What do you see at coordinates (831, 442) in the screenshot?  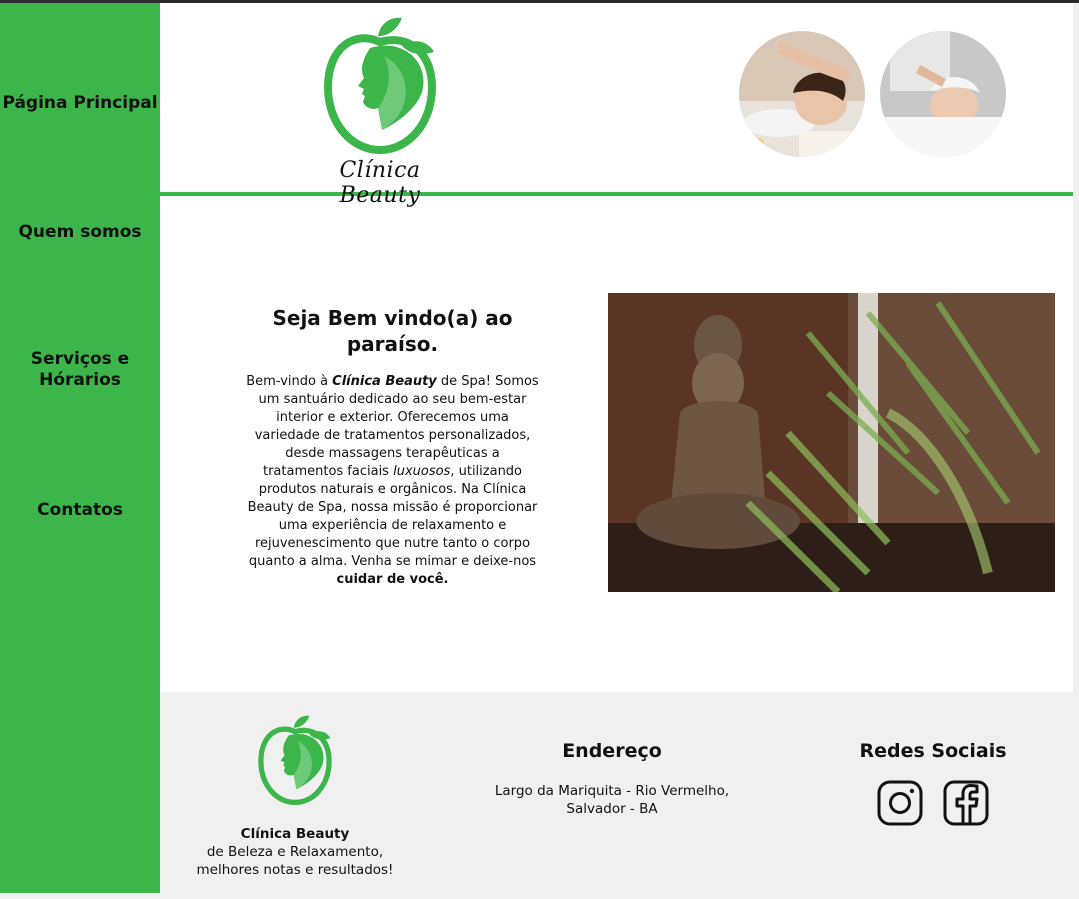 I see `buddha-garden-photo` at bounding box center [831, 442].